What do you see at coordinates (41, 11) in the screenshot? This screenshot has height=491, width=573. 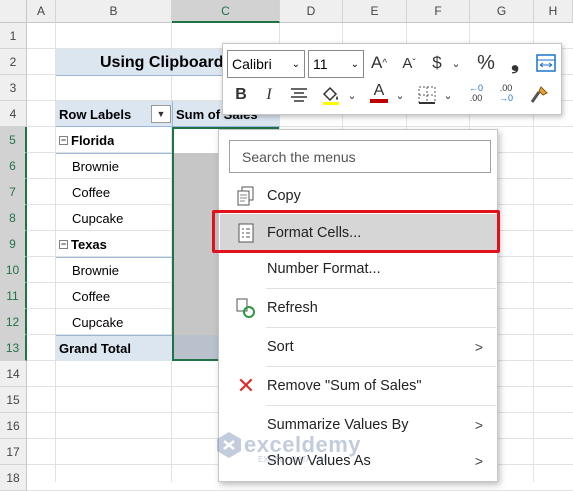 I see `column-header-a: A` at bounding box center [41, 11].